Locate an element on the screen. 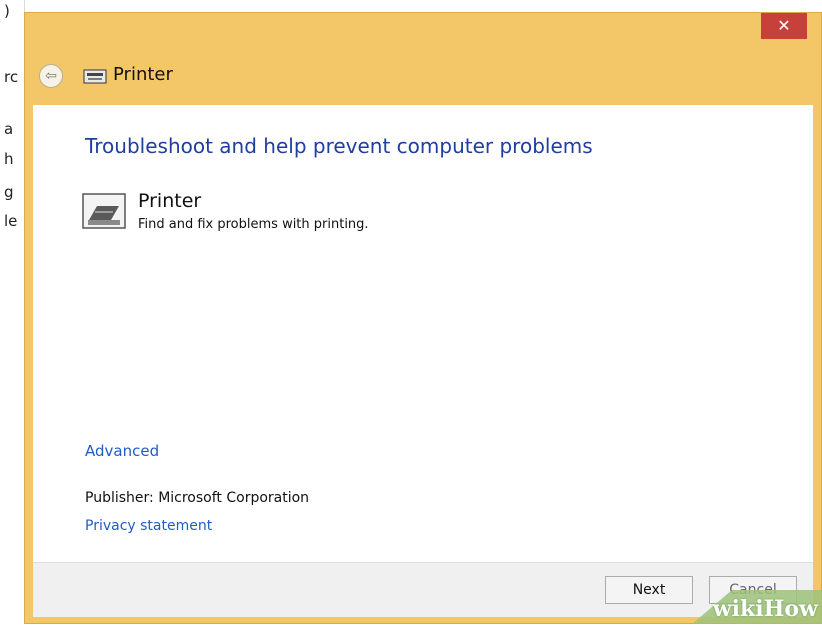 The height and width of the screenshot is (628, 822). wikihow-watermark-logo: wikiHow is located at coordinates (747, 602).